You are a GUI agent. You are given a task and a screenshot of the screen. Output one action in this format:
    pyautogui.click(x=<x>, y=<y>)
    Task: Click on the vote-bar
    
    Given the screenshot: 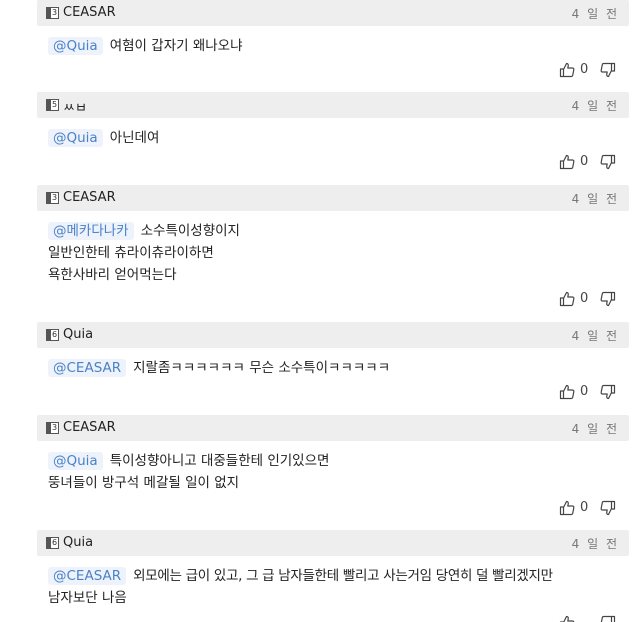 What is the action you would take?
    pyautogui.click(x=589, y=618)
    